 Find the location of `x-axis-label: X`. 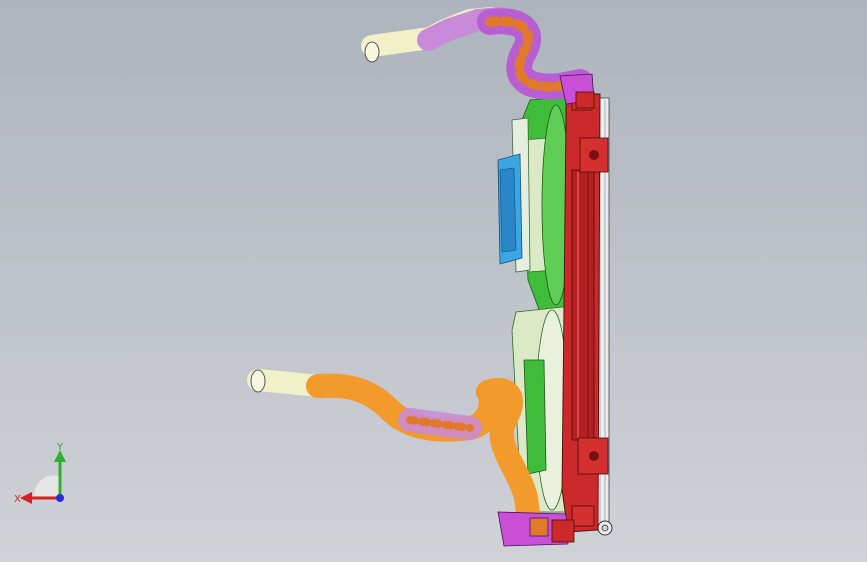

x-axis-label: X is located at coordinates (17, 499).